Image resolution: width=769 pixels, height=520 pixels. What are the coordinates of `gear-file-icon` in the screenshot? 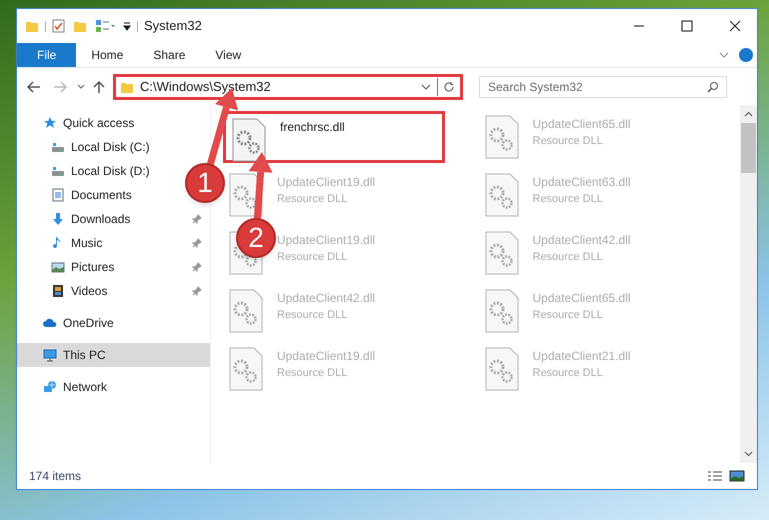 It's located at (249, 140).